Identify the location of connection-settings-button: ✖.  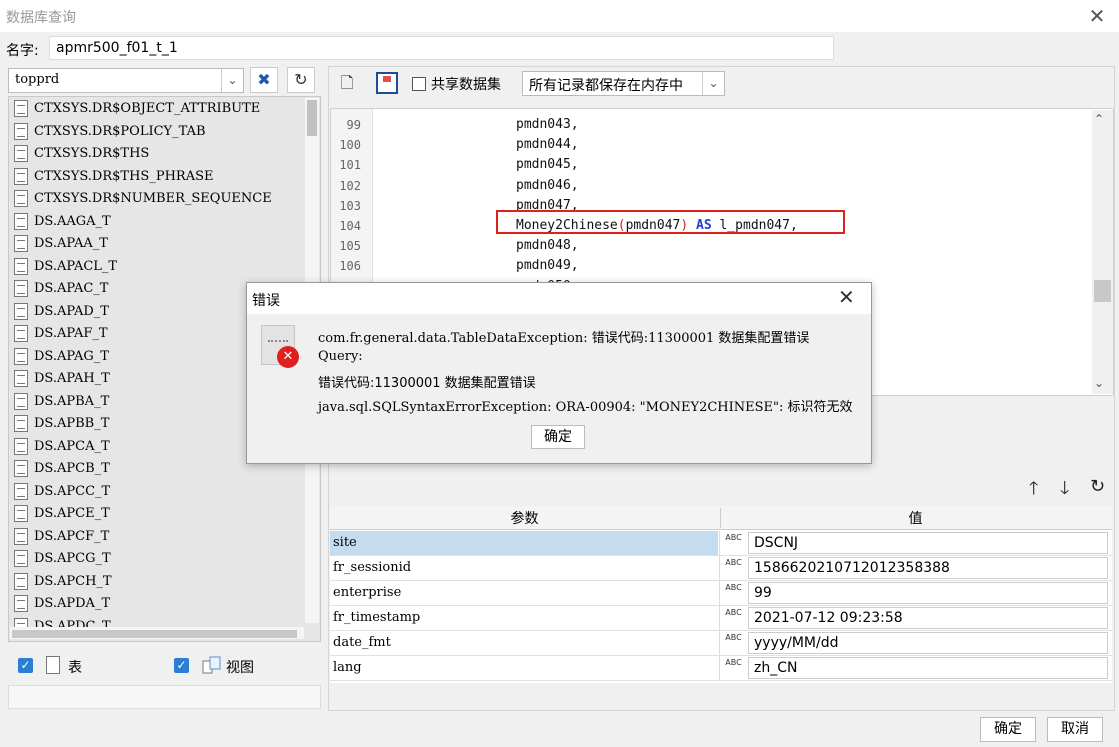
(264, 80).